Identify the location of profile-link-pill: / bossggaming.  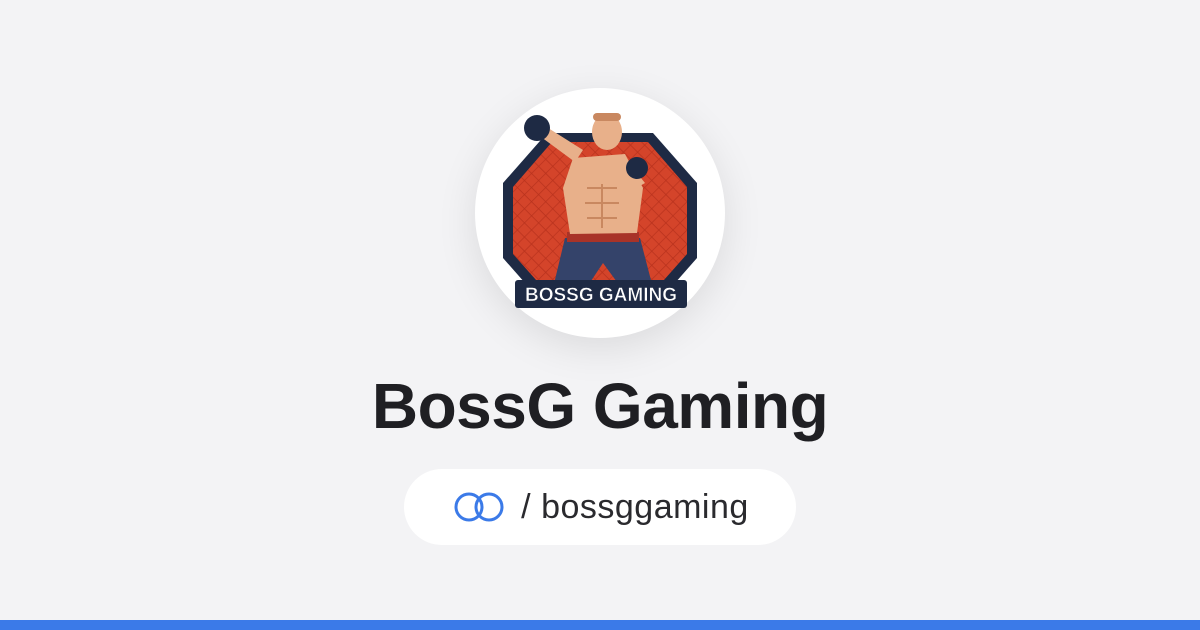
(600, 507).